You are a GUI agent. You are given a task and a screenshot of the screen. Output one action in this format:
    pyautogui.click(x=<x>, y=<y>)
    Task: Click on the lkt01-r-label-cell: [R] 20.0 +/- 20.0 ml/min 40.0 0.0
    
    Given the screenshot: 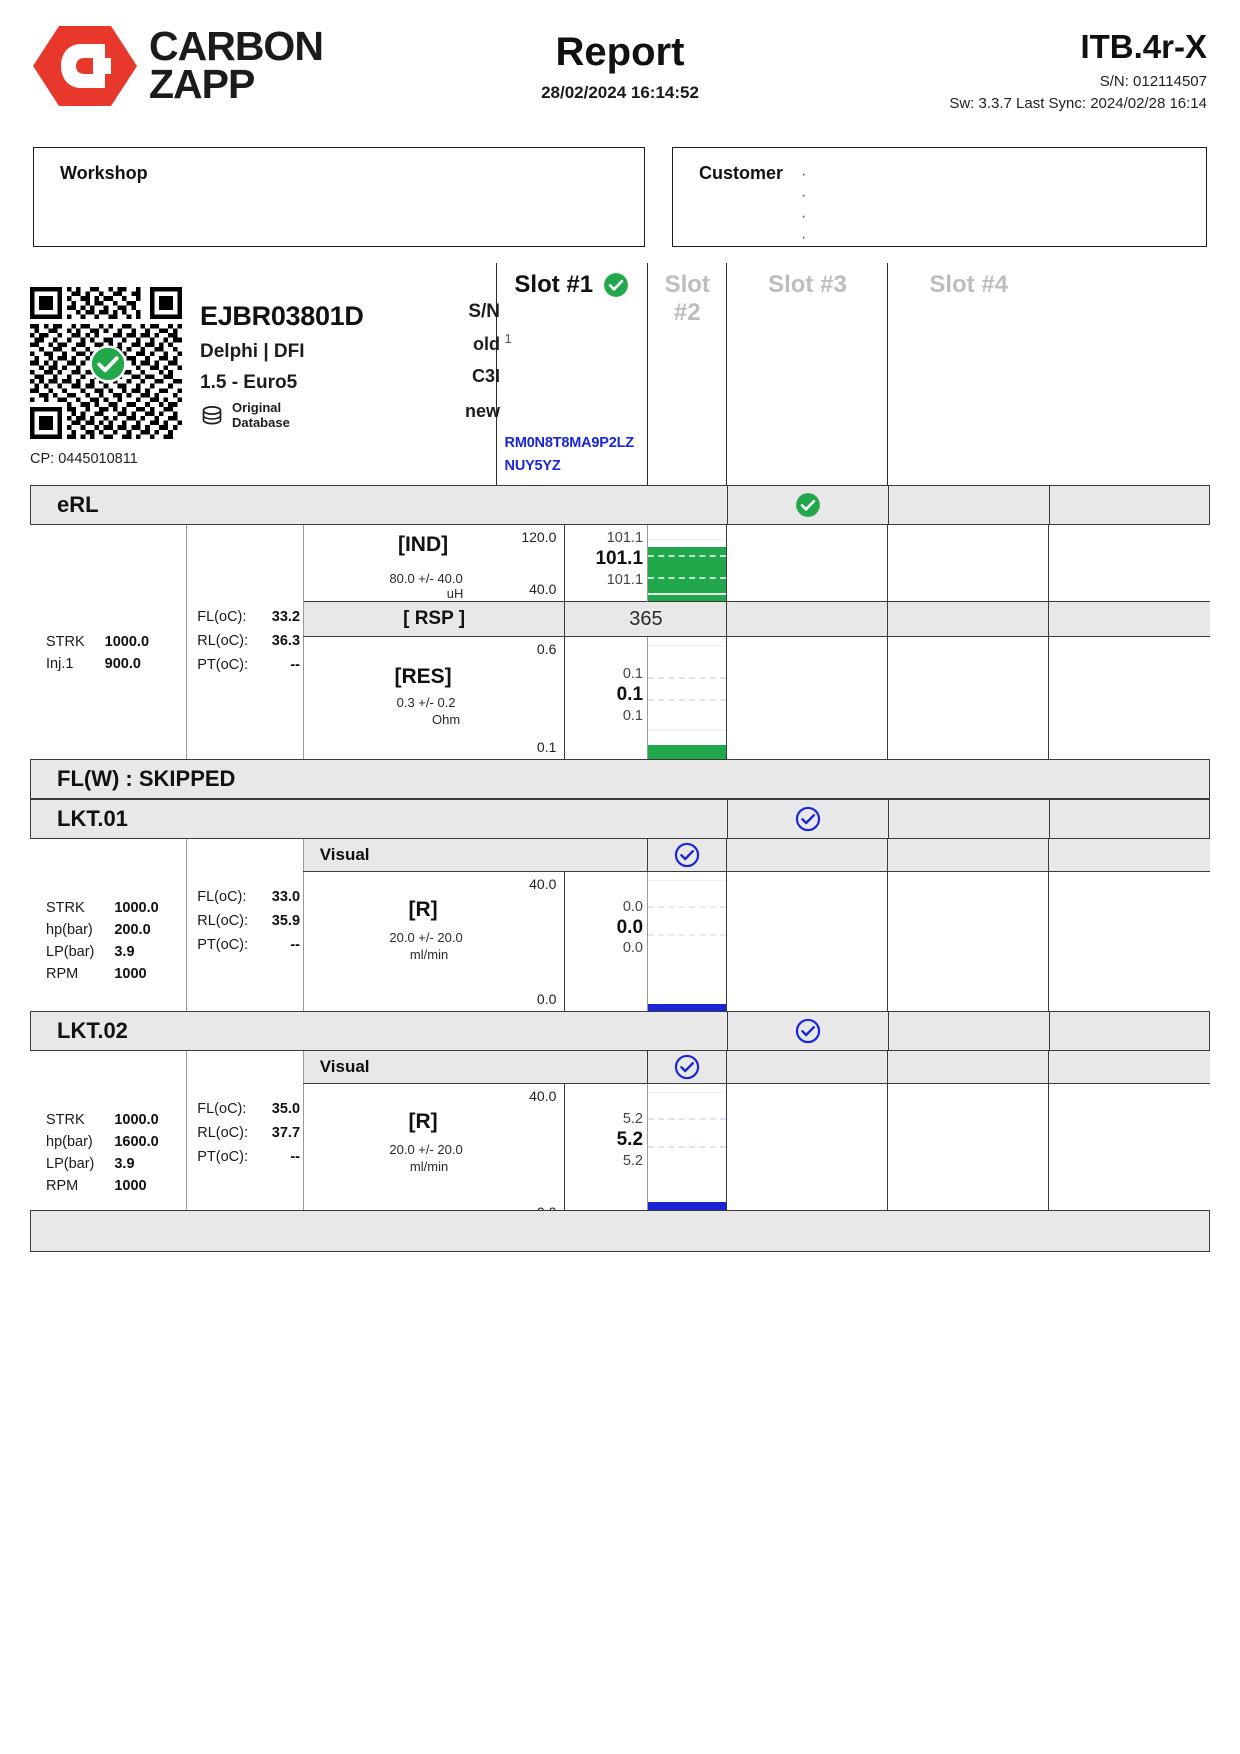 What is the action you would take?
    pyautogui.click(x=433, y=941)
    